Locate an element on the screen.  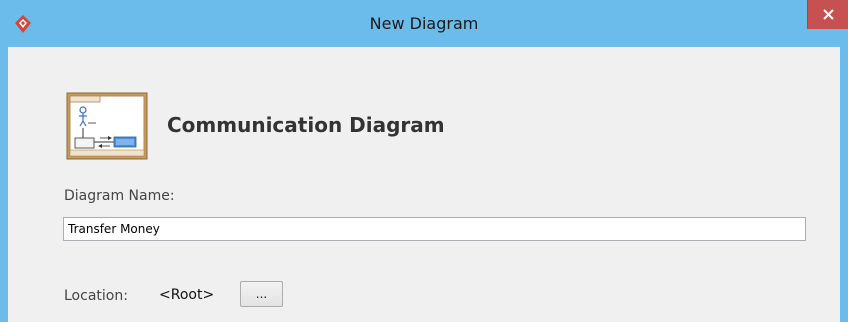
communication-diagram-icon is located at coordinates (107, 126).